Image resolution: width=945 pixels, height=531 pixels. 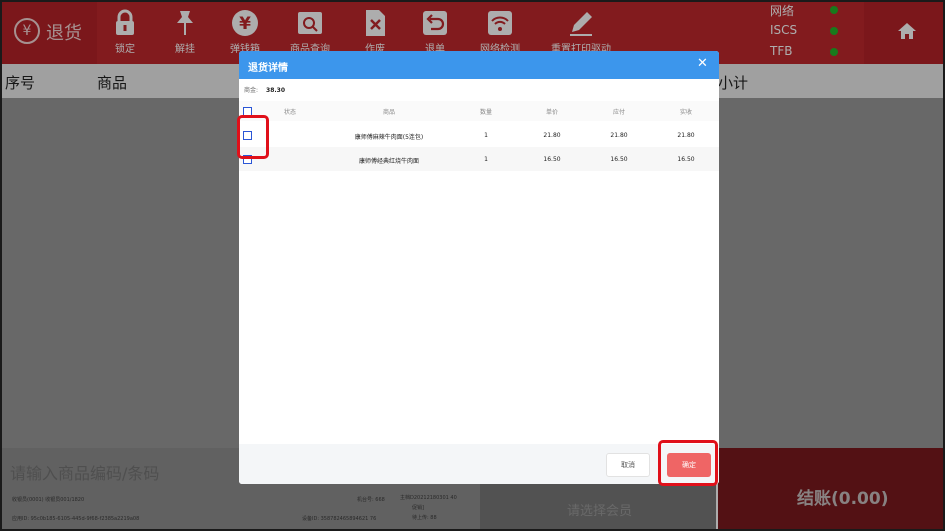 I want to click on table-row: 康师傅经典红烧牛肉面 1 16.50 16.50 16.50, so click(x=479, y=159).